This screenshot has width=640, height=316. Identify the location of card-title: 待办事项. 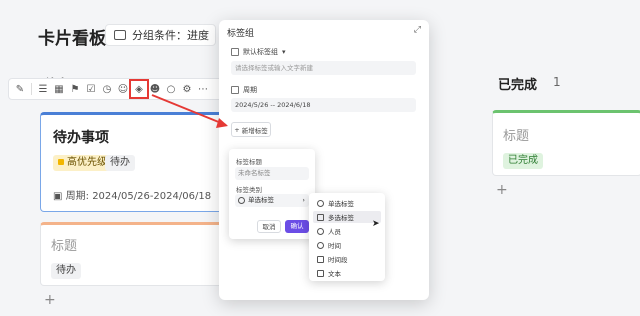
(81, 138).